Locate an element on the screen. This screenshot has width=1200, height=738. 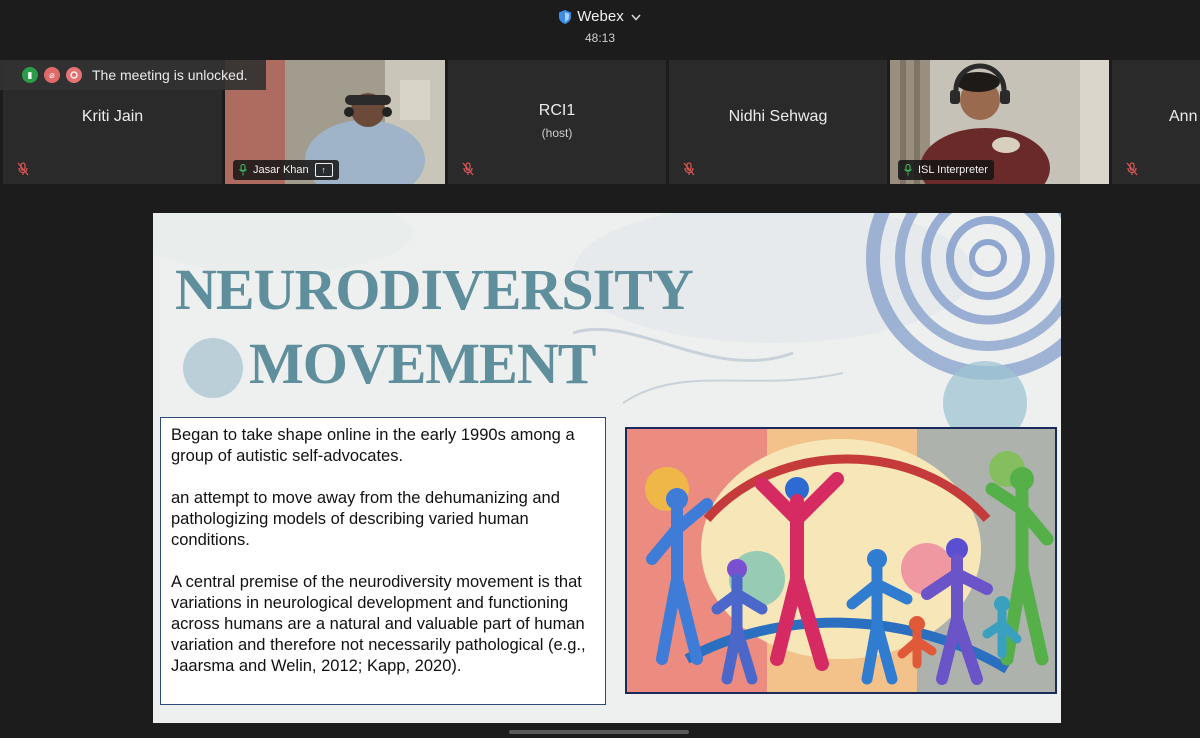
meeting-notification-banner: ▮ ⌀ The meeting is unlocked. is located at coordinates (133, 75).